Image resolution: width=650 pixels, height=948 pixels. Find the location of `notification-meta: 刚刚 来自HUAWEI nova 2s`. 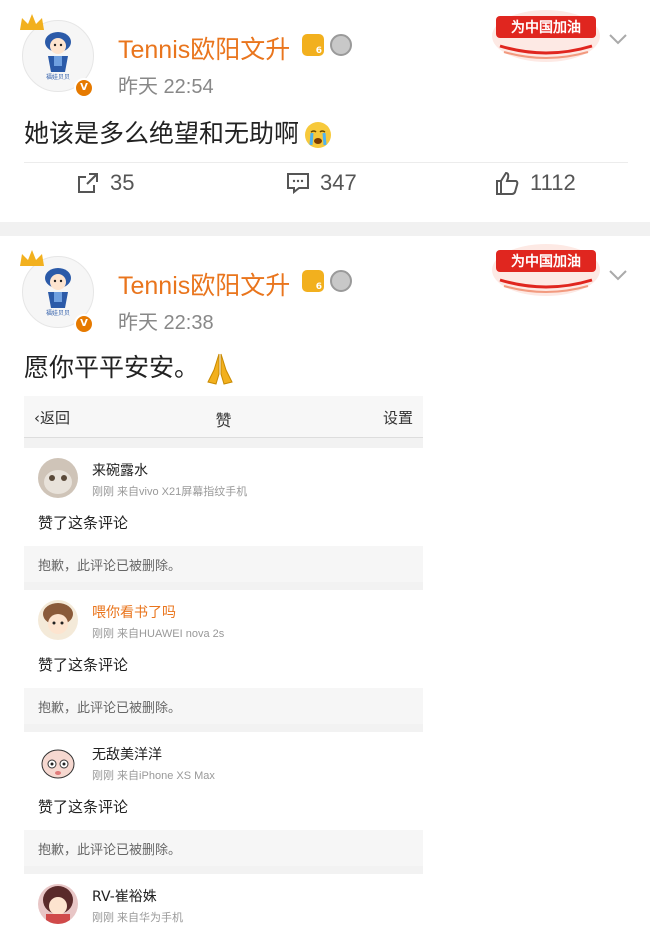

notification-meta: 刚刚 来自HUAWEI nova 2s is located at coordinates (158, 634).